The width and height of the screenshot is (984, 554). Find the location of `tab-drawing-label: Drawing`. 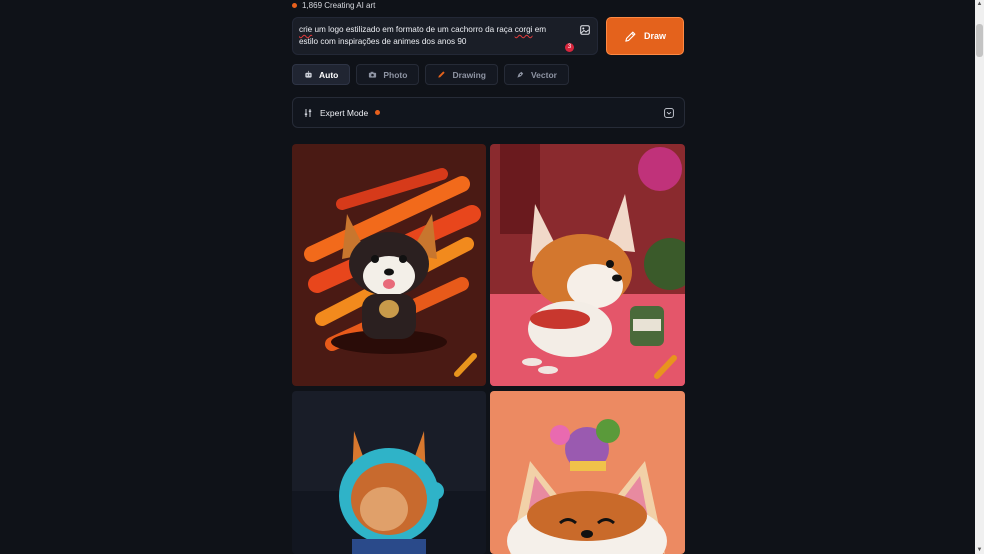

tab-drawing-label: Drawing is located at coordinates (469, 74).